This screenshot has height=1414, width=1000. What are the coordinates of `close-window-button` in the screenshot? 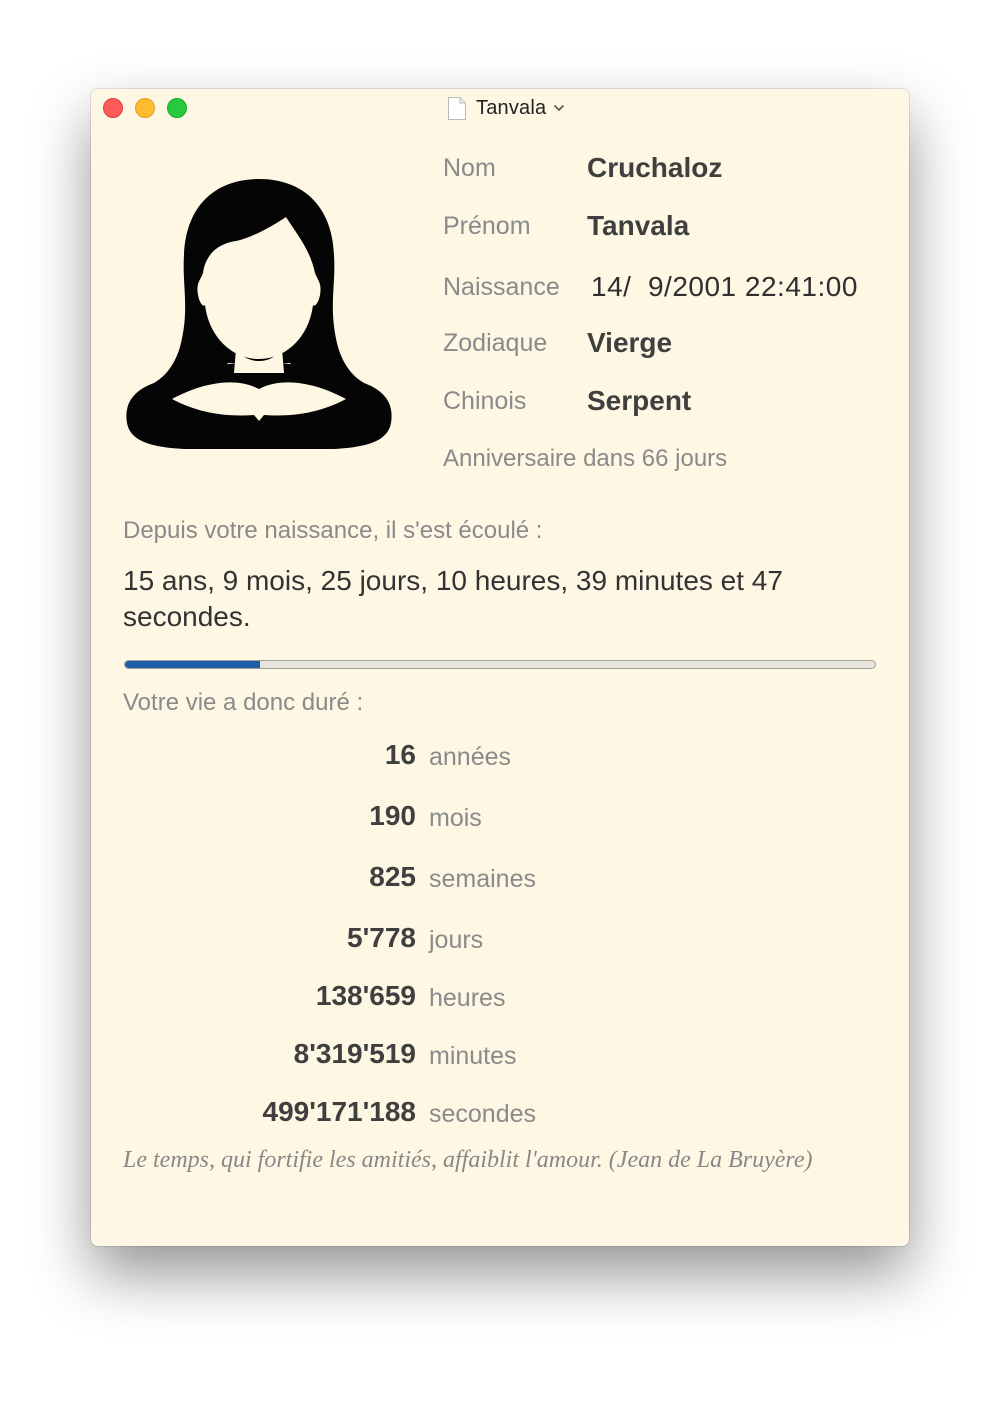 It's located at (113, 108).